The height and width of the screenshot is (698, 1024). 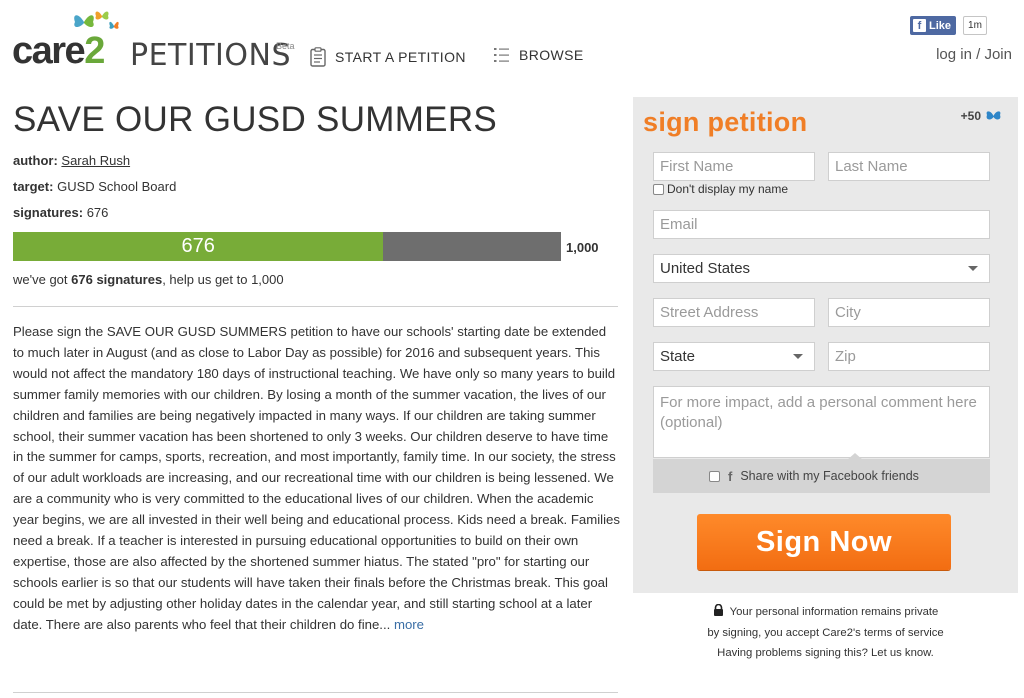 I want to click on state-select: State, so click(x=734, y=356).